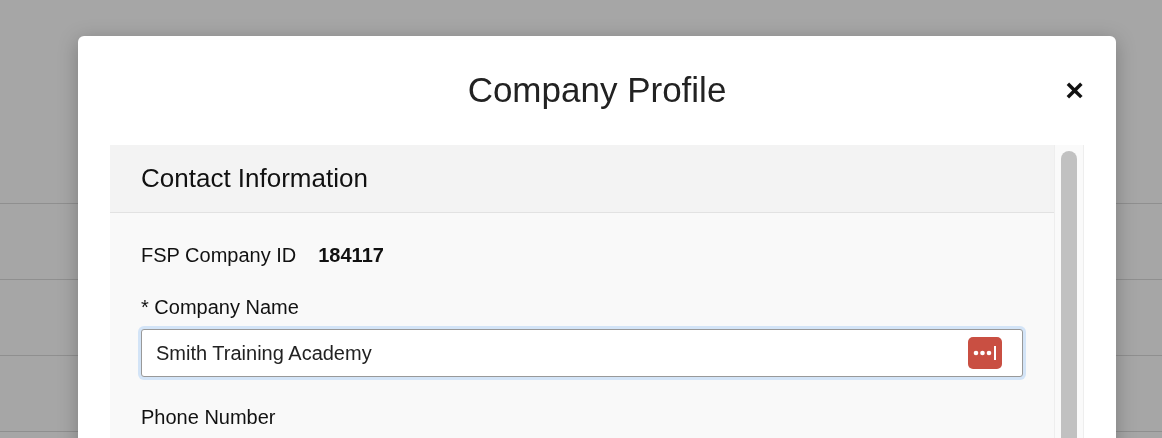  Describe the element at coordinates (209, 417) in the screenshot. I see `field-label: Phone Number` at that location.